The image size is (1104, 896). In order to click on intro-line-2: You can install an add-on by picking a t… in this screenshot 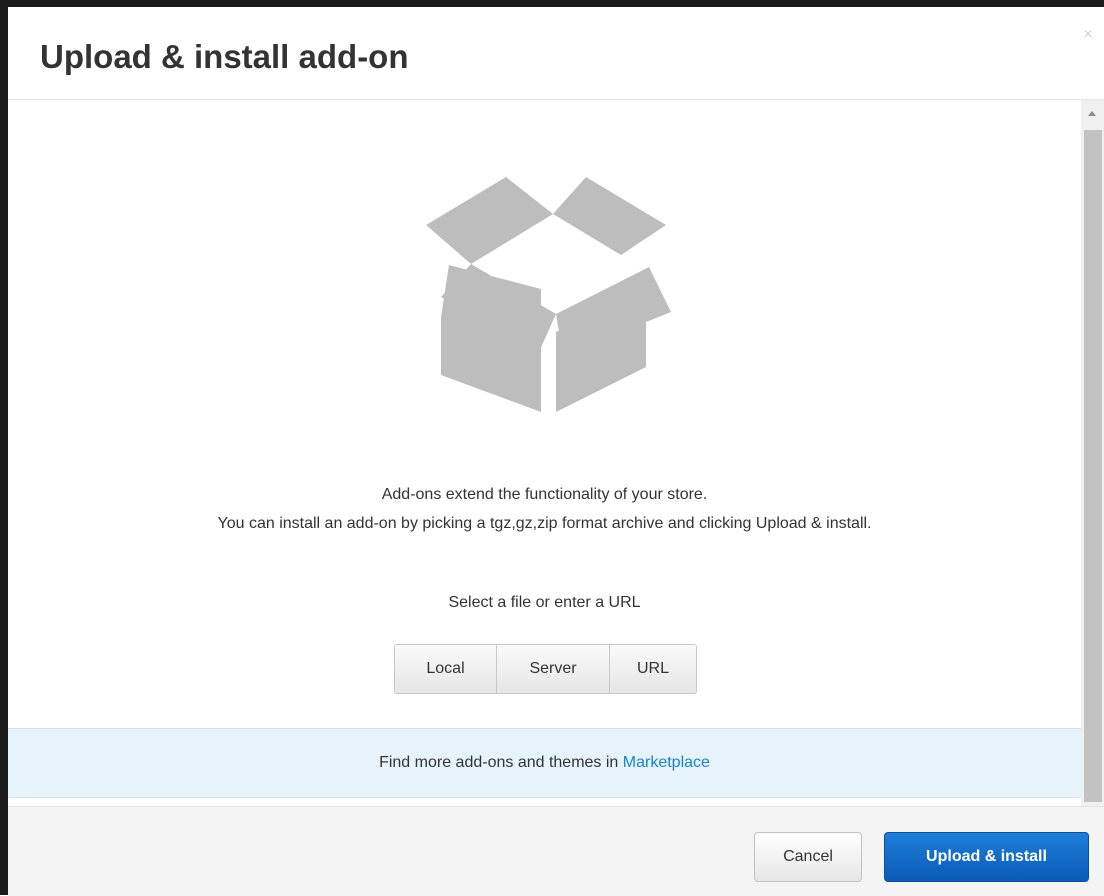, I will do `click(544, 523)`.